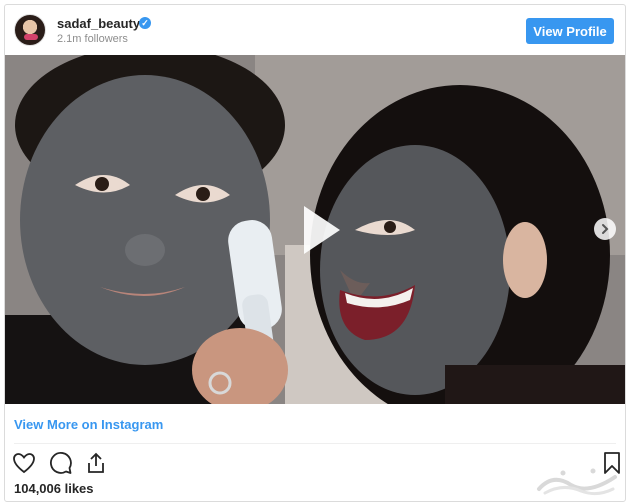  What do you see at coordinates (145, 23) in the screenshot?
I see `verified-badge-icon: ✓` at bounding box center [145, 23].